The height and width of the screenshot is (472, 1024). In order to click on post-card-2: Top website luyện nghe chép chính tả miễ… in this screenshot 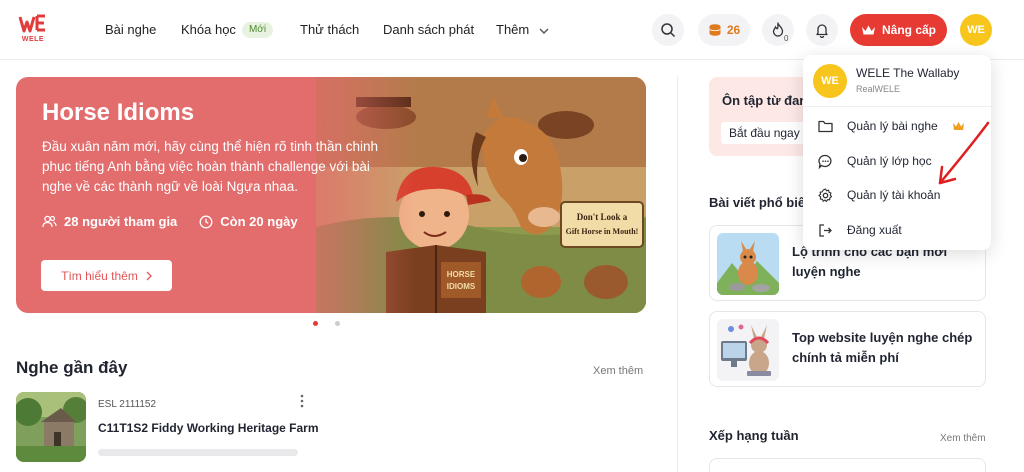, I will do `click(847, 349)`.